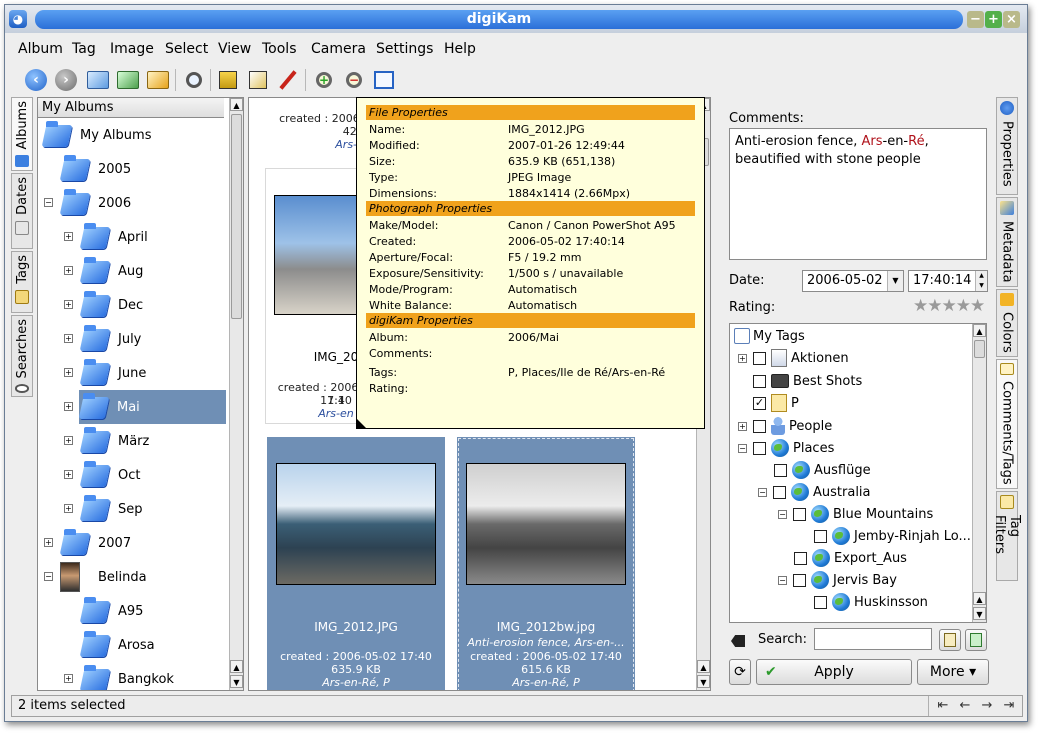 This screenshot has width=1040, height=737. I want to click on tab-albums: Albums, so click(22, 134).